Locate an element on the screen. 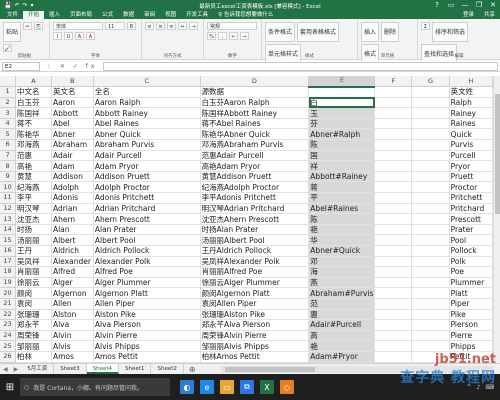  col-d-cell: 柏林Amos Pettit is located at coordinates (255, 357).